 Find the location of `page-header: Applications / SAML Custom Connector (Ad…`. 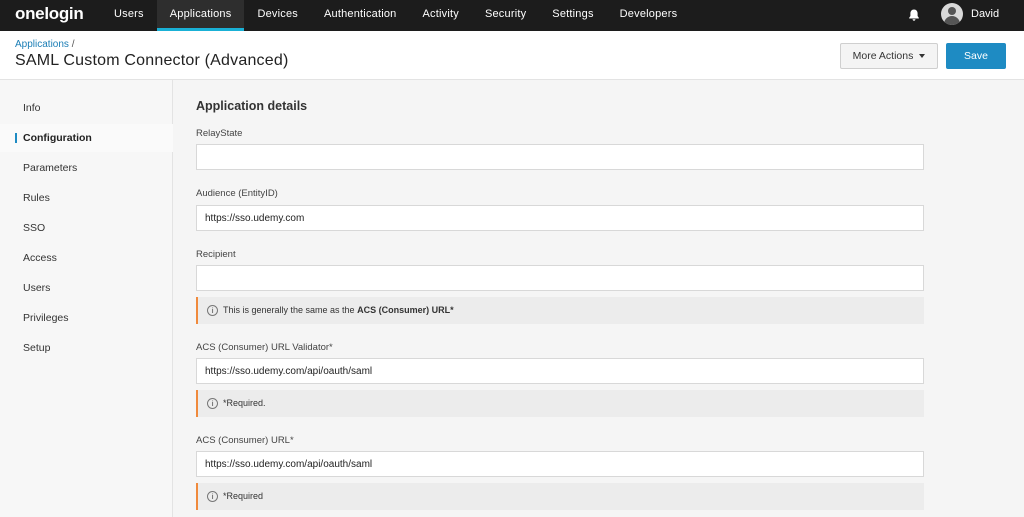

page-header: Applications / SAML Custom Connector (Ad… is located at coordinates (512, 55).